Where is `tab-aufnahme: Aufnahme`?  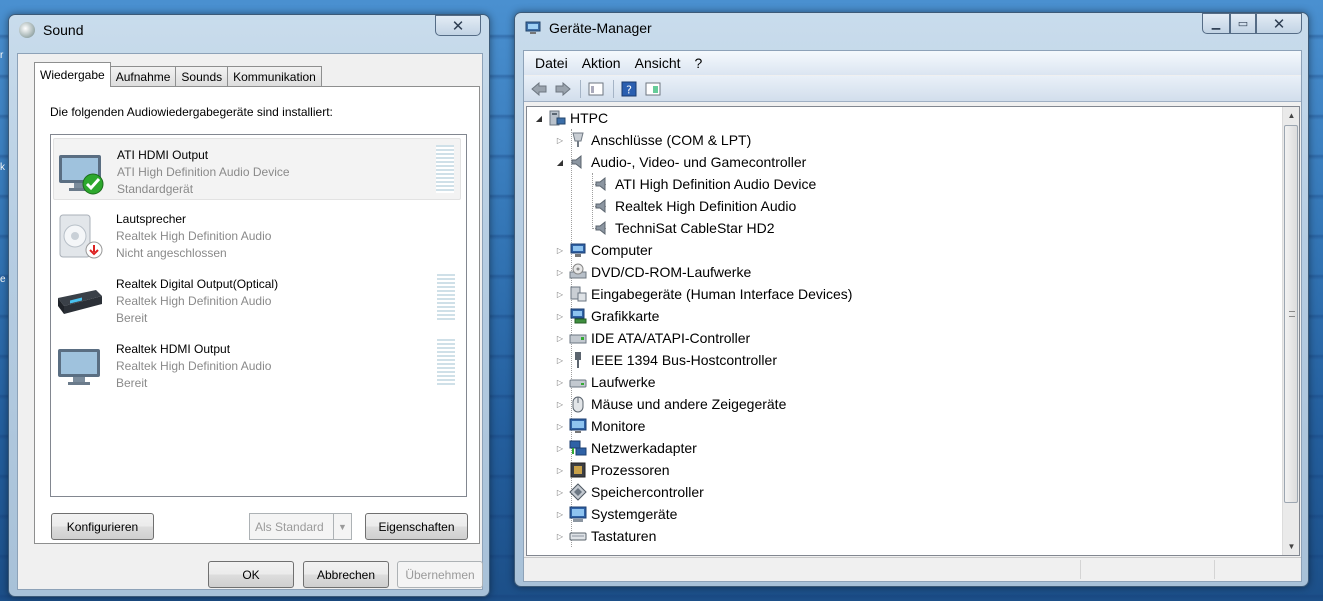 tab-aufnahme: Aufnahme is located at coordinates (143, 76).